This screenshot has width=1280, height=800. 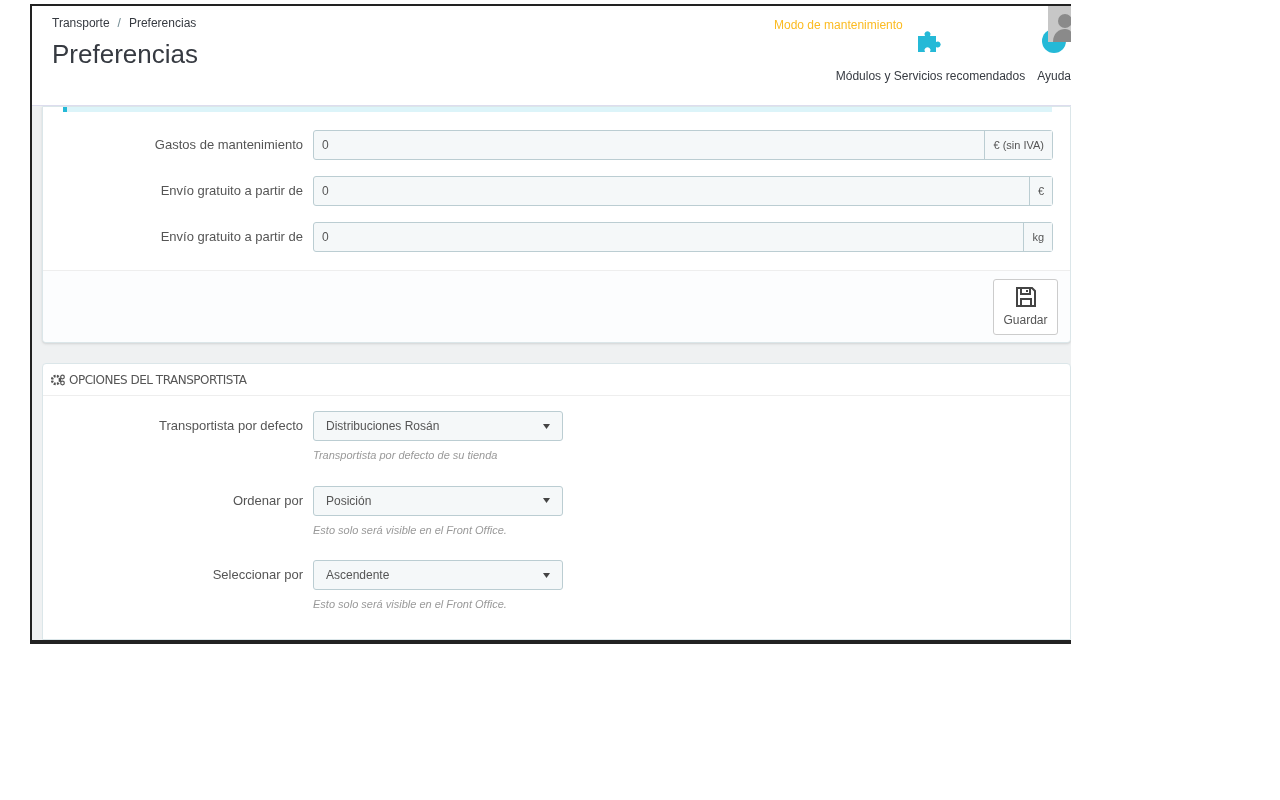 I want to click on avatar, so click(x=1059, y=24).